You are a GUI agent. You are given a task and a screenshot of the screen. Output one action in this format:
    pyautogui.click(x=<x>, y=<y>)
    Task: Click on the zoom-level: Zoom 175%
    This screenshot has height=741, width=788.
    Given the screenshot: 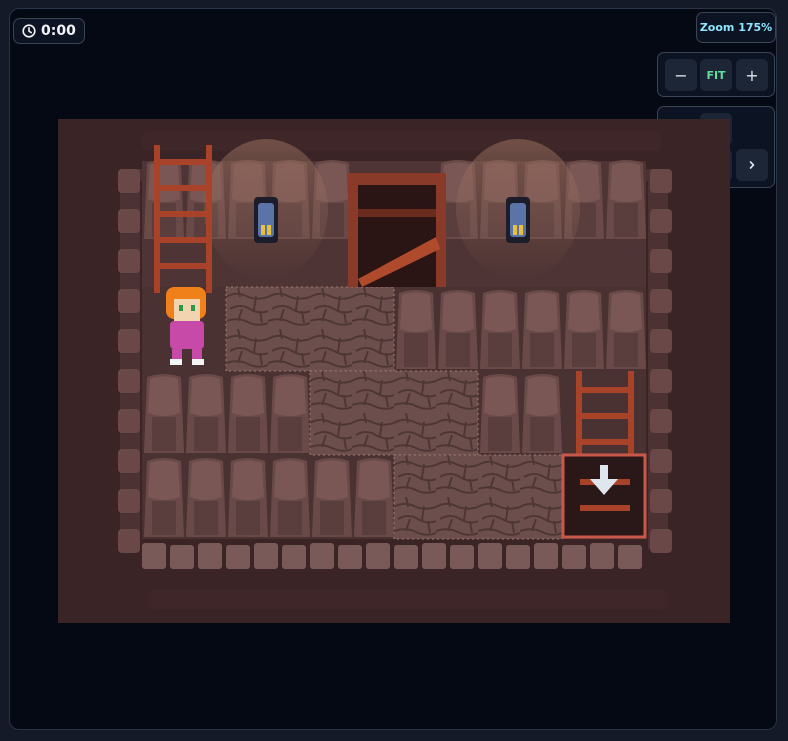 What is the action you would take?
    pyautogui.click(x=736, y=27)
    